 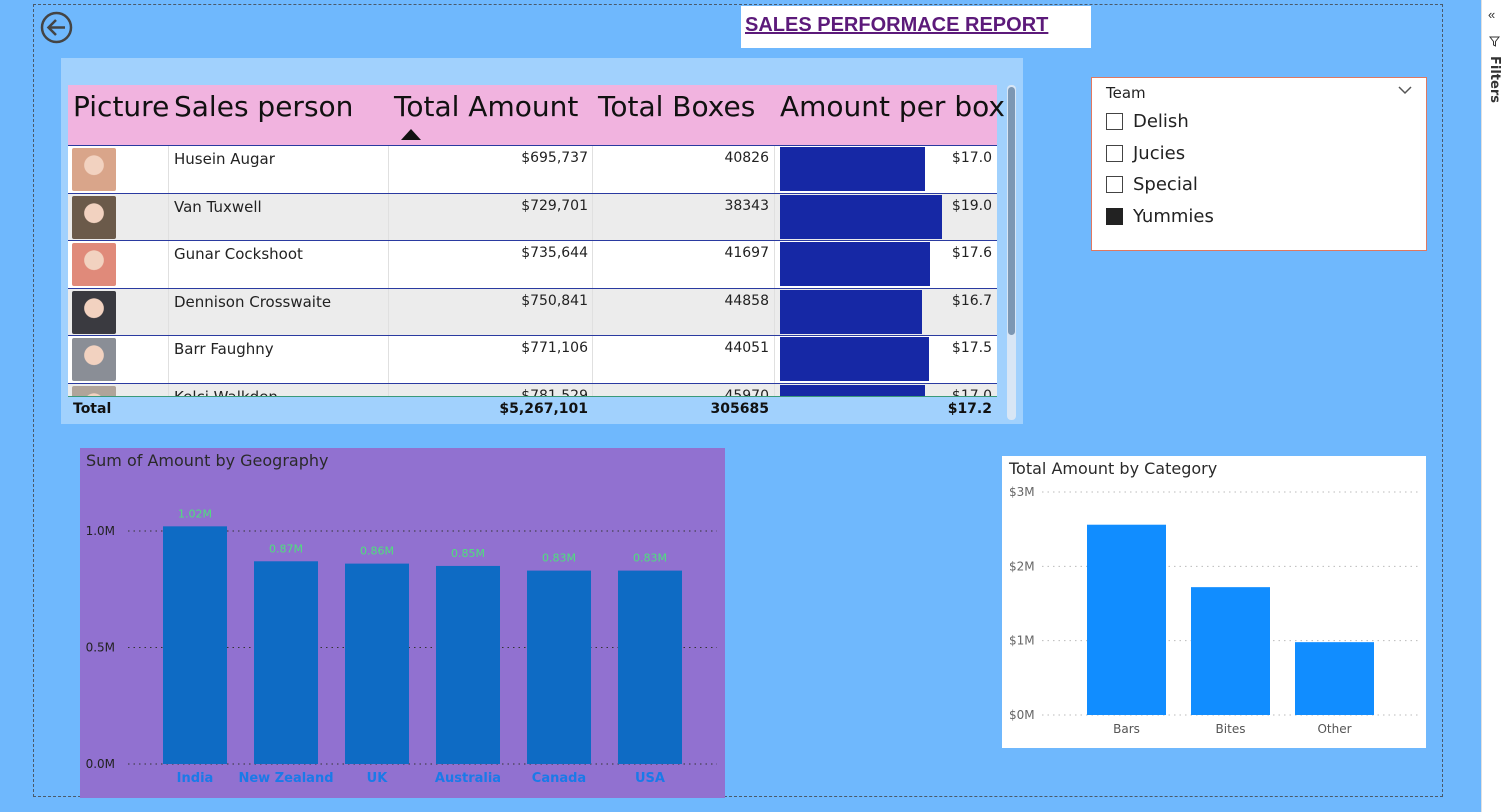 What do you see at coordinates (411, 134) in the screenshot?
I see `sort-ascending-icon` at bounding box center [411, 134].